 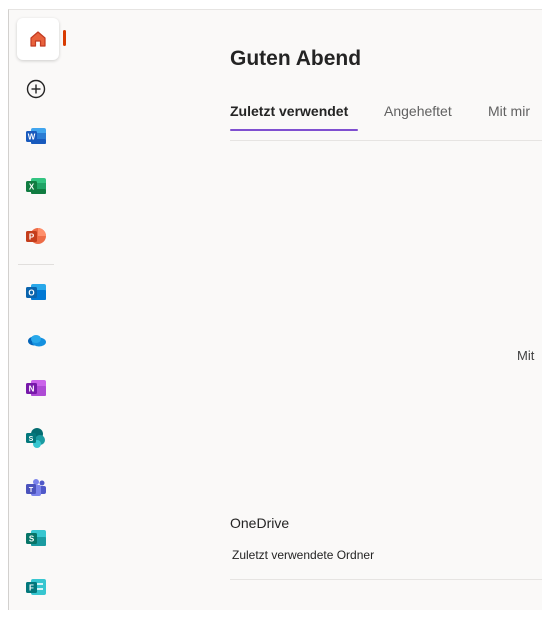 What do you see at coordinates (32, 187) in the screenshot?
I see `svg-text: X` at bounding box center [32, 187].